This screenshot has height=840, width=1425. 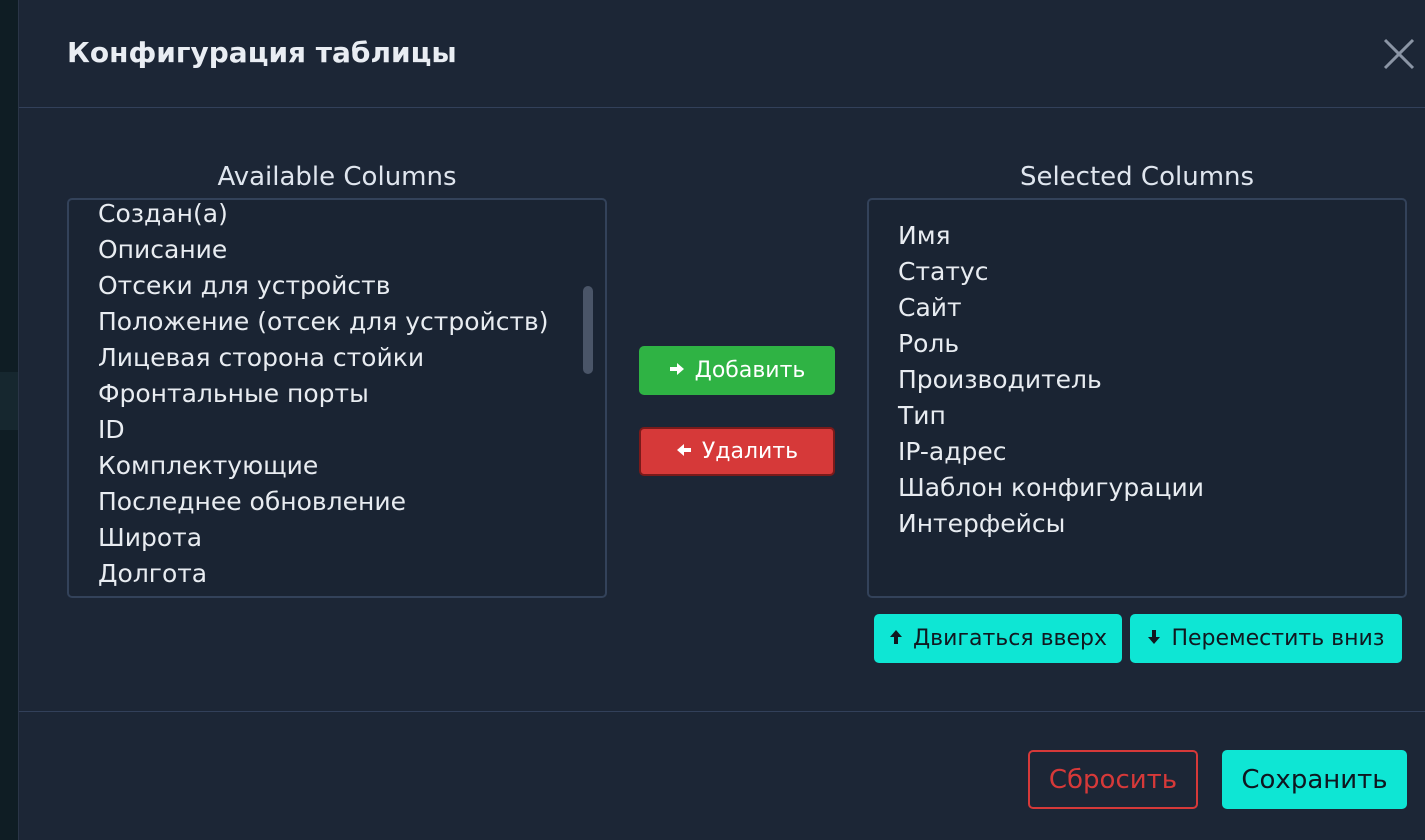 I want to click on move-up-label: Двигаться вверх, so click(x=1010, y=638).